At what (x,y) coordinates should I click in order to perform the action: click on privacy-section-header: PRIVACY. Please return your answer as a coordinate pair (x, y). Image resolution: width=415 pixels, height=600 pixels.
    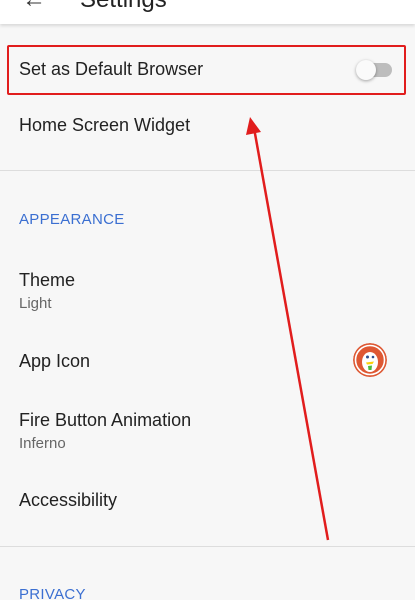
    Looking at the image, I should click on (52, 593).